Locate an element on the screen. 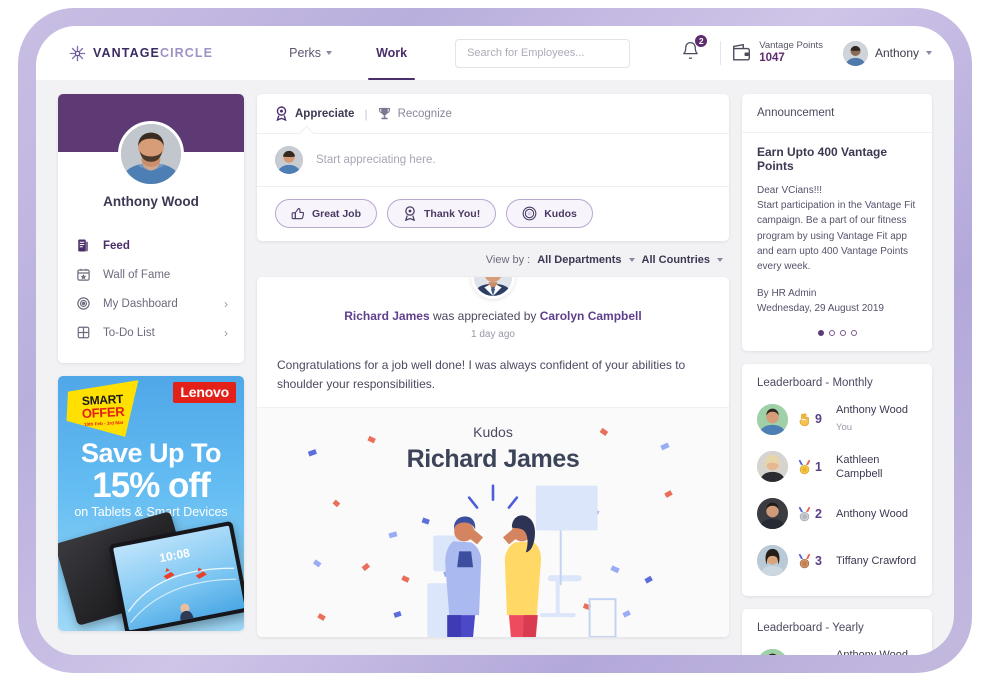  sidebar-item-to-do-list: To-Do List › is located at coordinates (151, 332).